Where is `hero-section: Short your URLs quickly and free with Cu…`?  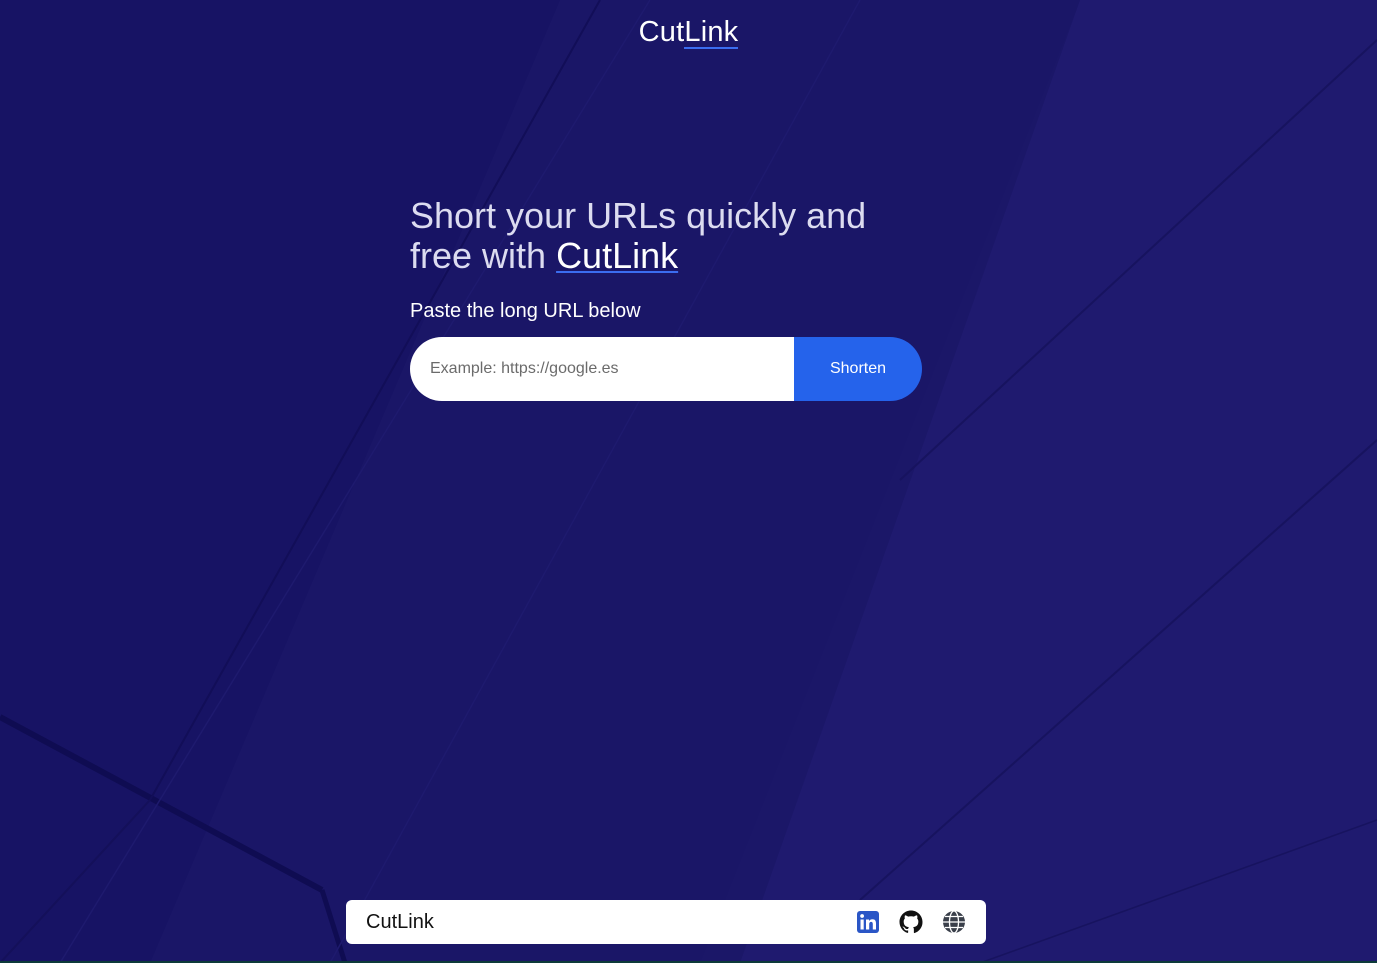
hero-section: Short your URLs quickly and free with Cu… is located at coordinates (670, 259).